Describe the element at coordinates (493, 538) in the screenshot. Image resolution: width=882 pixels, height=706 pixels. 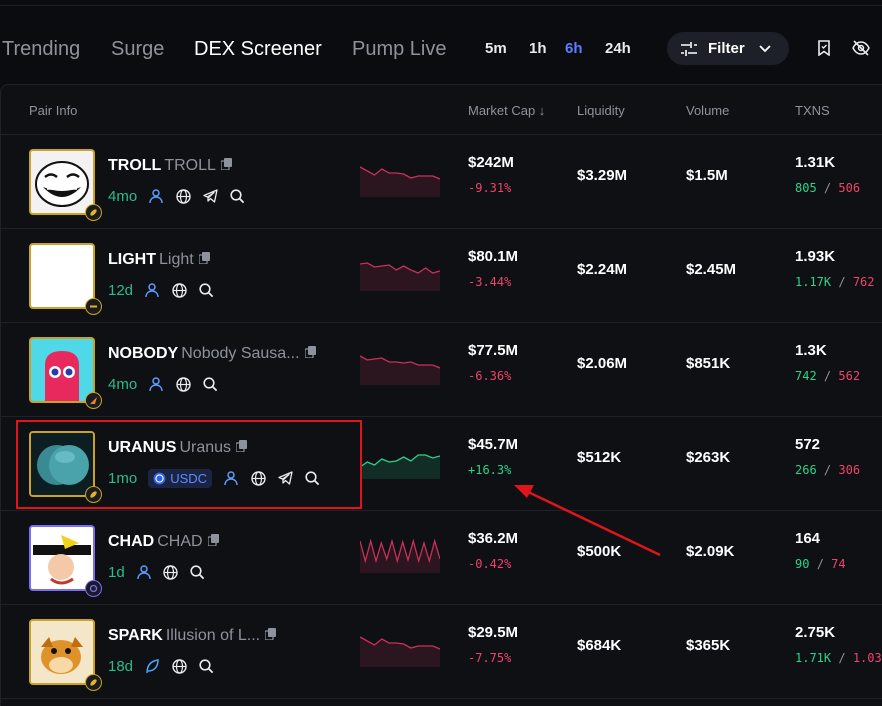
I see `market-cap: $36.2M` at that location.